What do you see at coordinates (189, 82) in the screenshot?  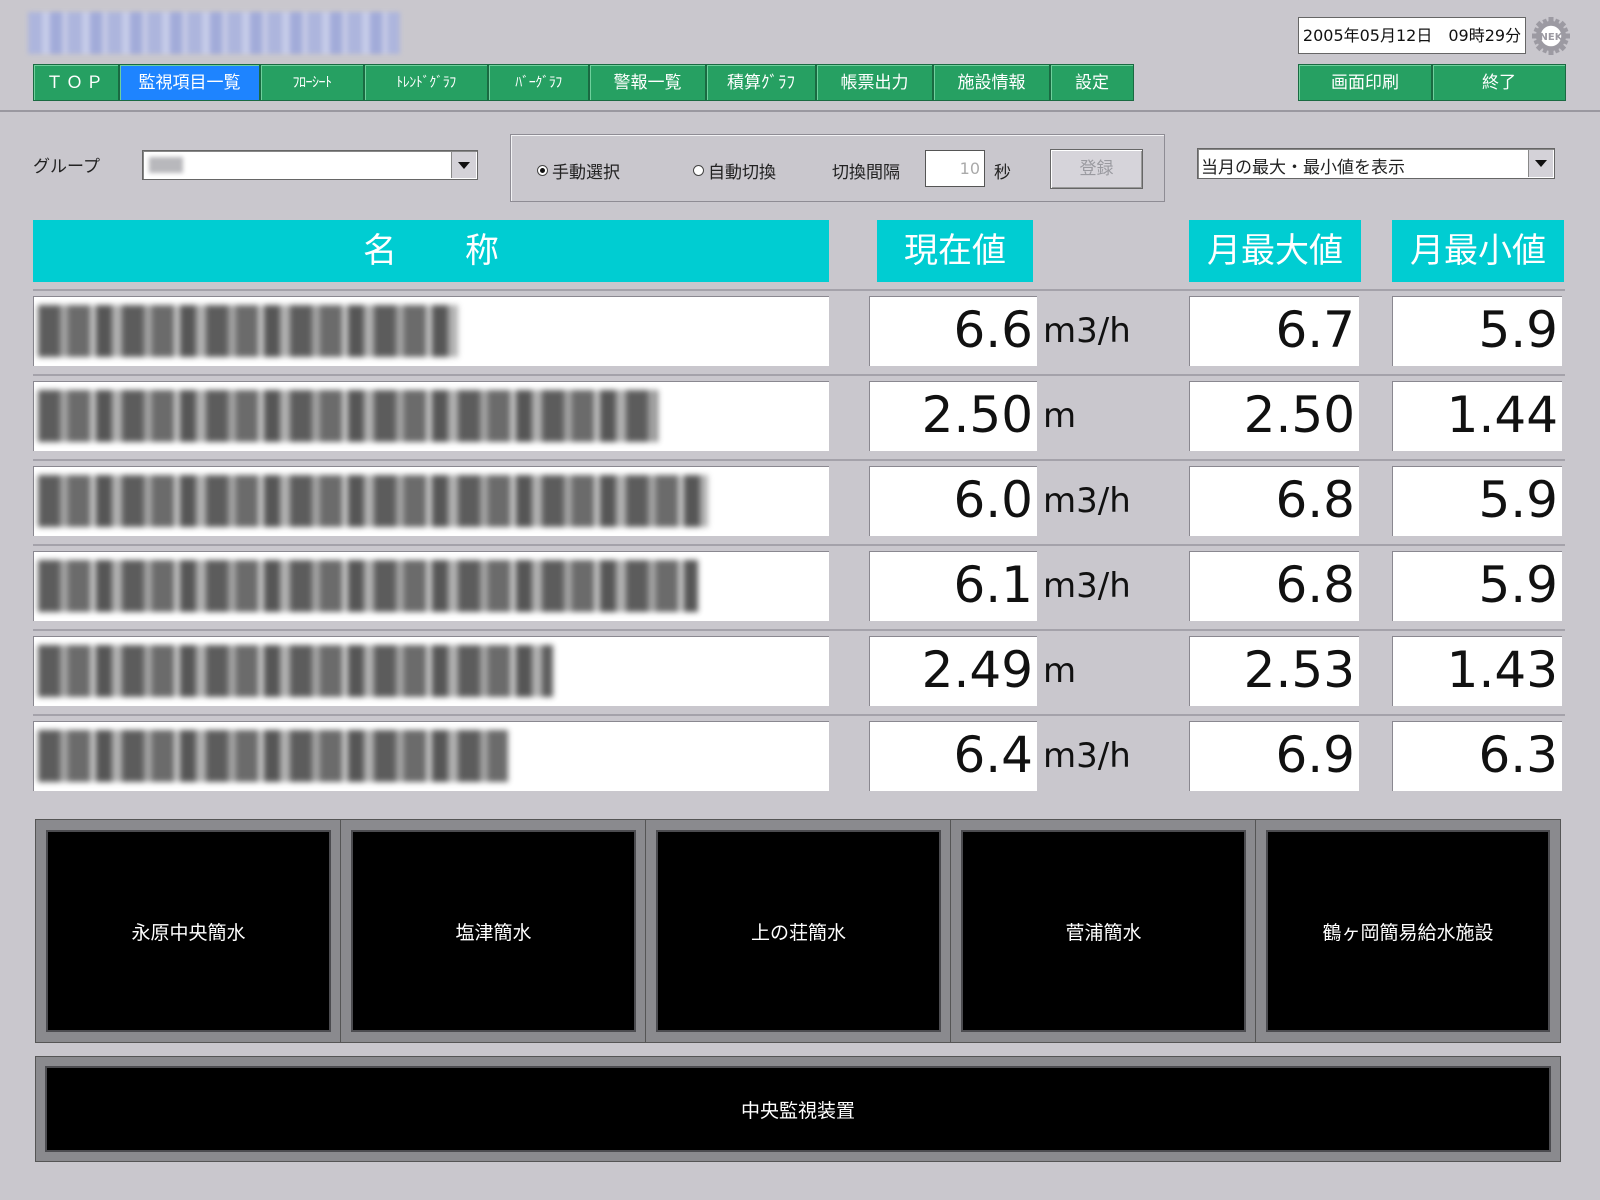 I see `tab-monitor-list: 監視項目一覧` at bounding box center [189, 82].